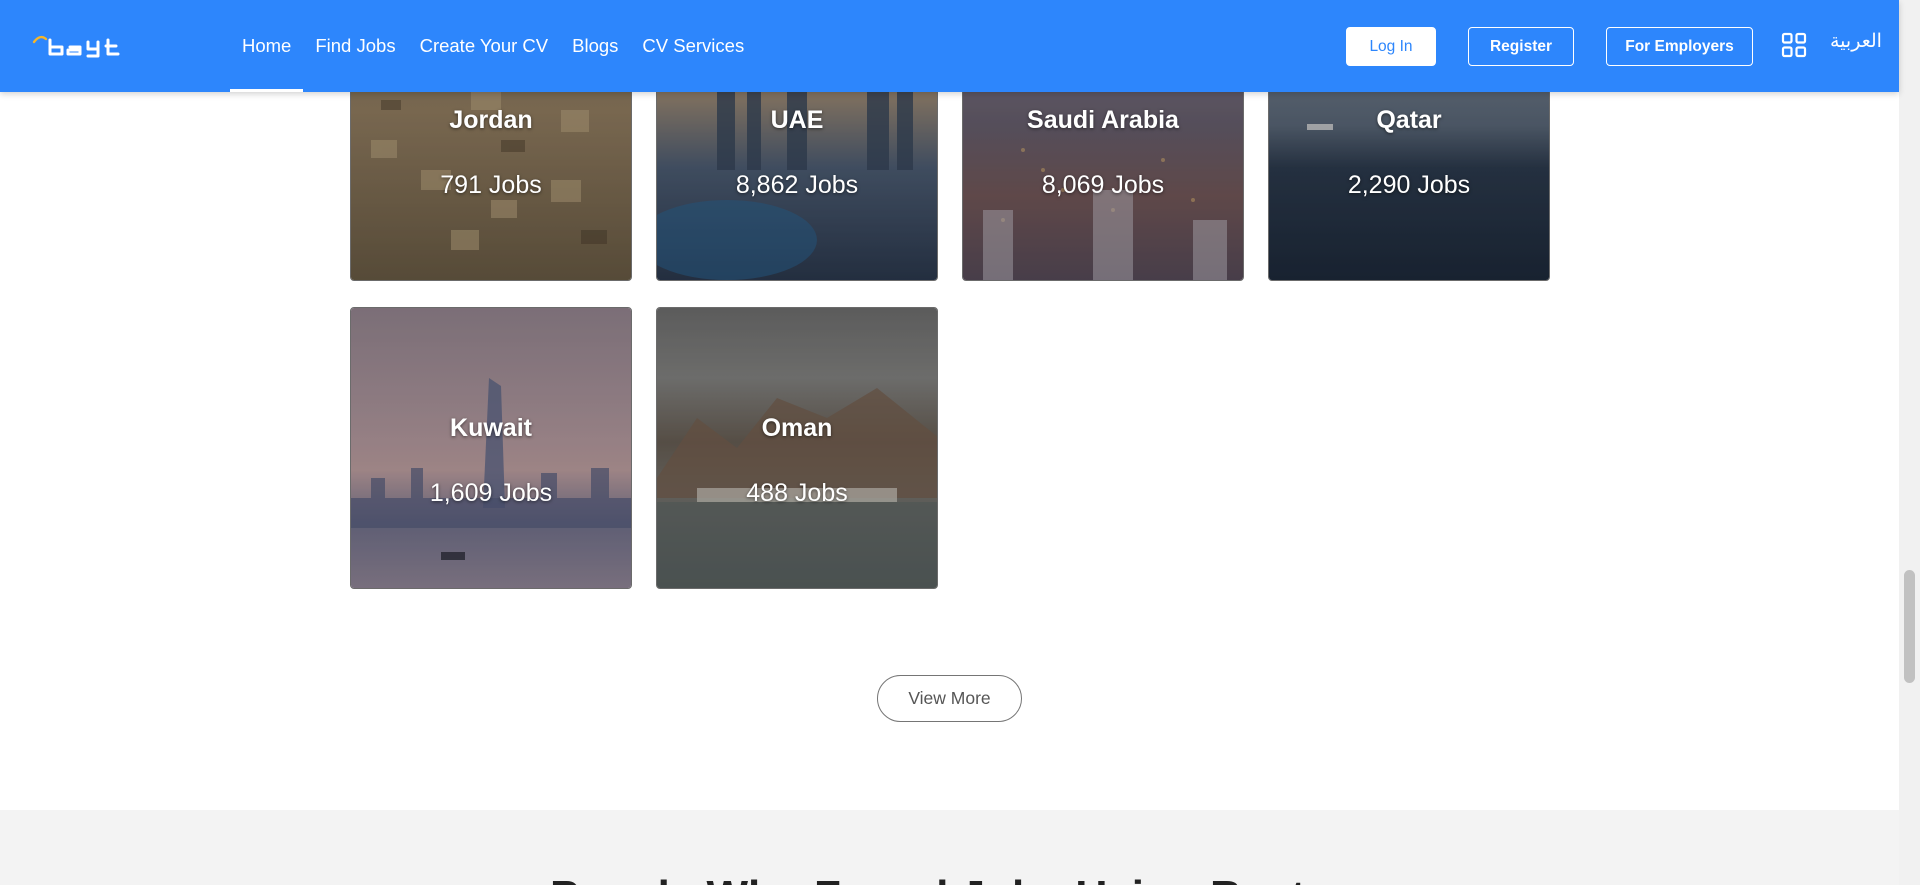 This screenshot has width=1920, height=885. I want to click on country-job-count: 488 Jobs, so click(797, 493).